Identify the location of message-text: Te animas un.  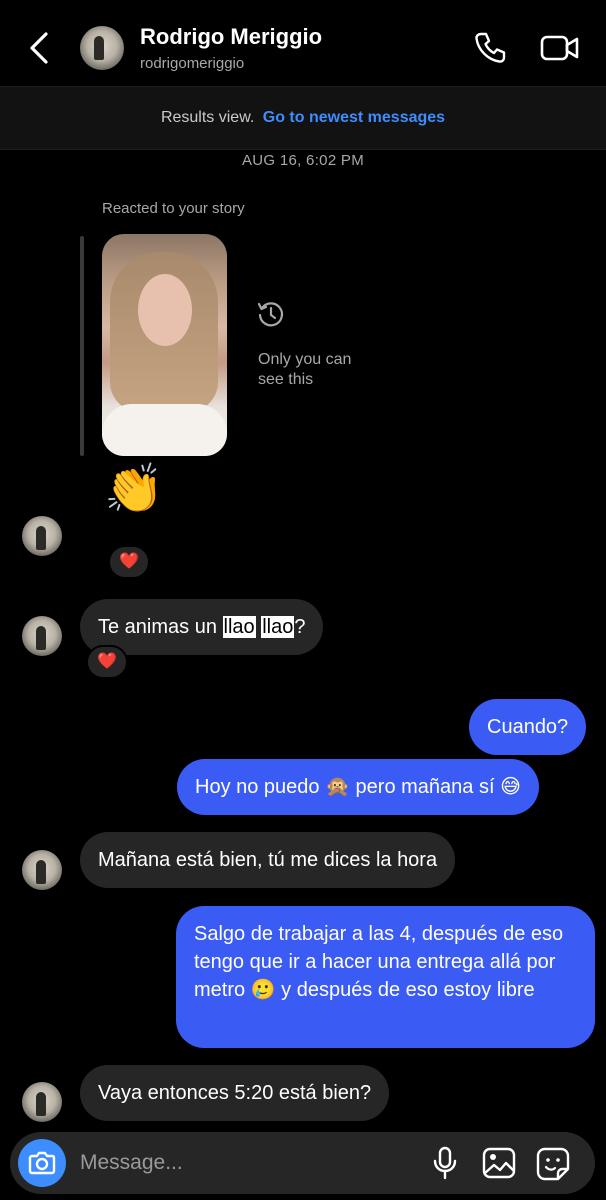
(160, 627).